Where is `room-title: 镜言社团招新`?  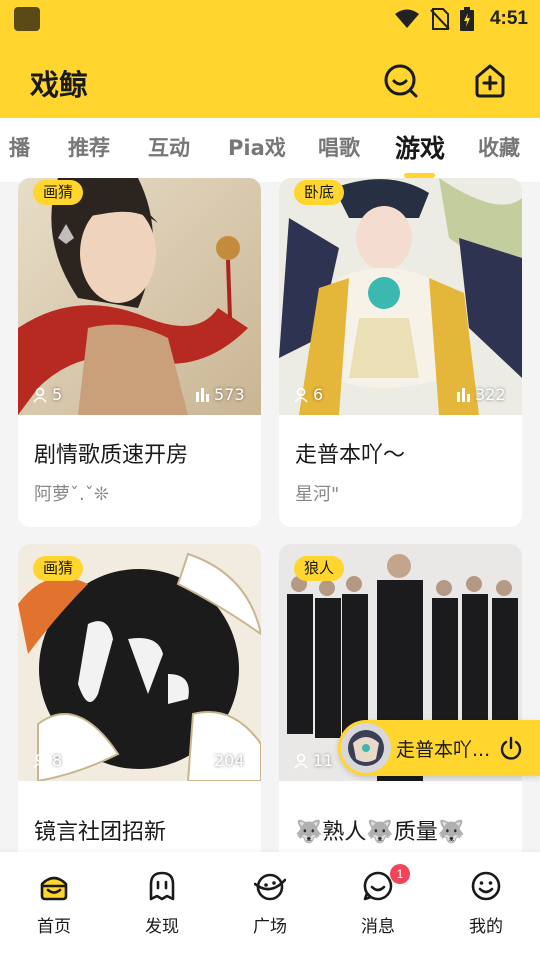 room-title: 镜言社团招新 is located at coordinates (100, 832).